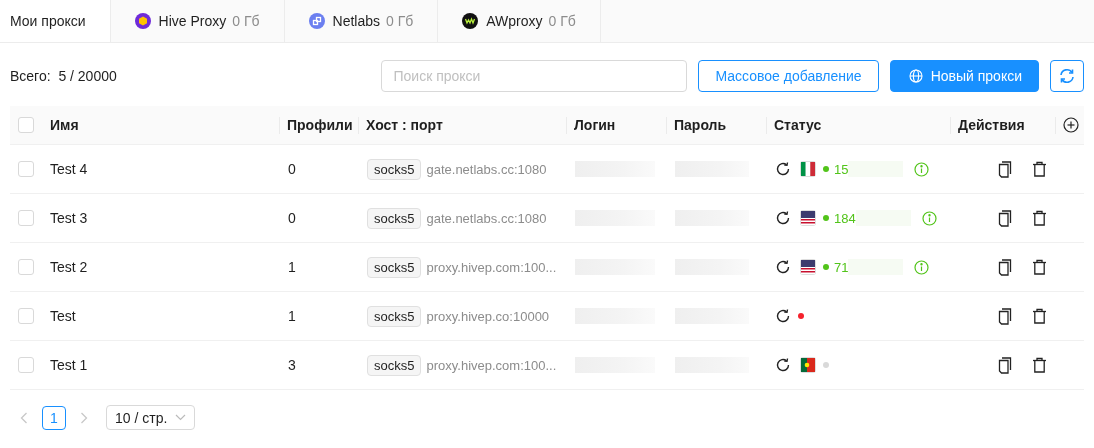  What do you see at coordinates (24, 417) in the screenshot?
I see `chevron-left-icon` at bounding box center [24, 417].